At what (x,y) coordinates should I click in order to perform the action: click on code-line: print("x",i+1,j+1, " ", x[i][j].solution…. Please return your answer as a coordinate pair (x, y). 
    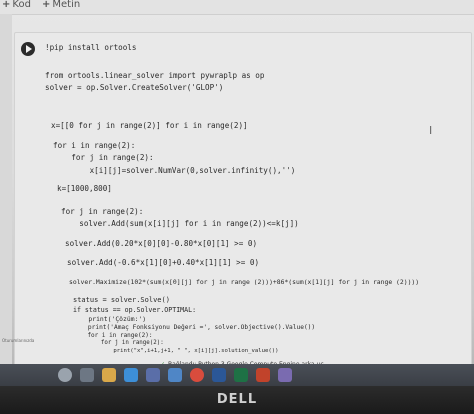
    Looking at the image, I should click on (176, 351).